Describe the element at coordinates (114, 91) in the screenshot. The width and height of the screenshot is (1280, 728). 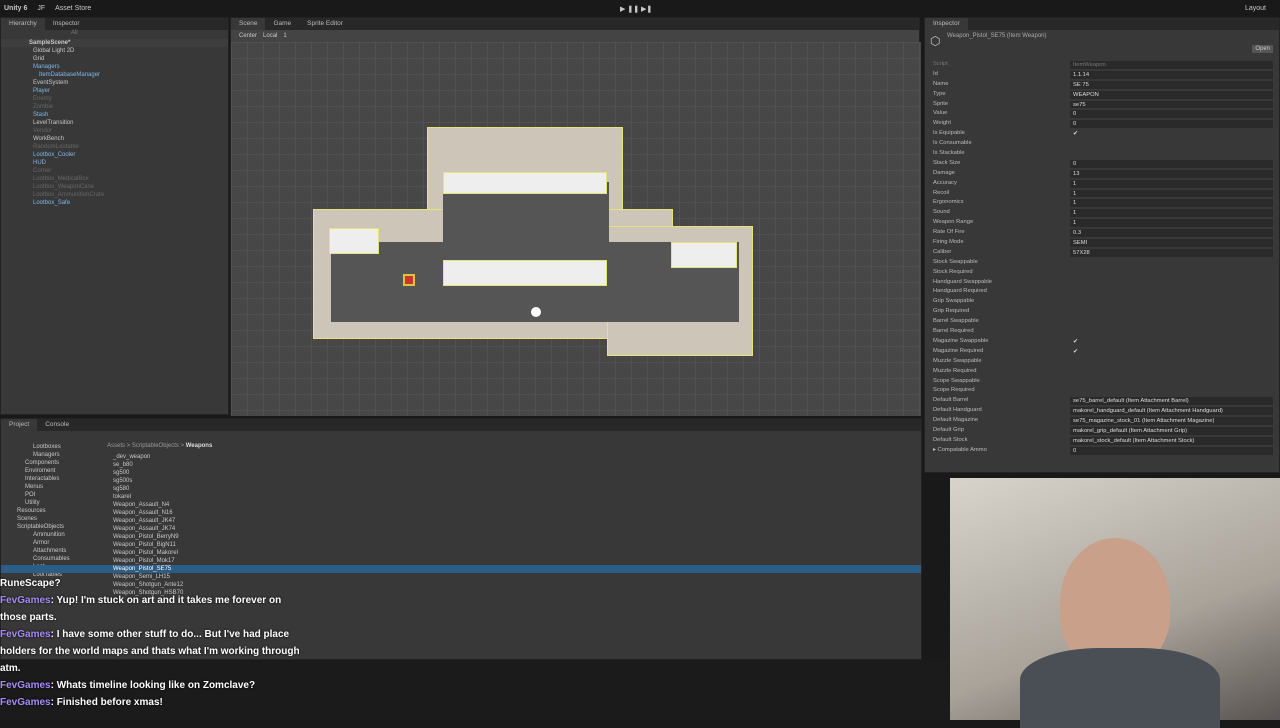
I see `hierarchy-item: Player` at that location.